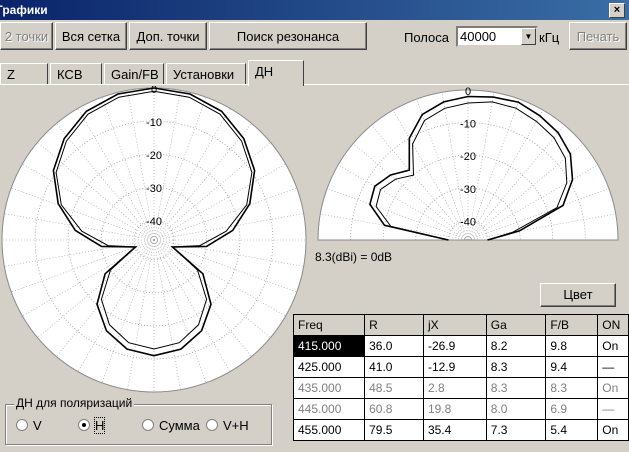 Image resolution: width=629 pixels, height=452 pixels. Describe the element at coordinates (329, 325) in the screenshot. I see `column-header: Freq` at that location.